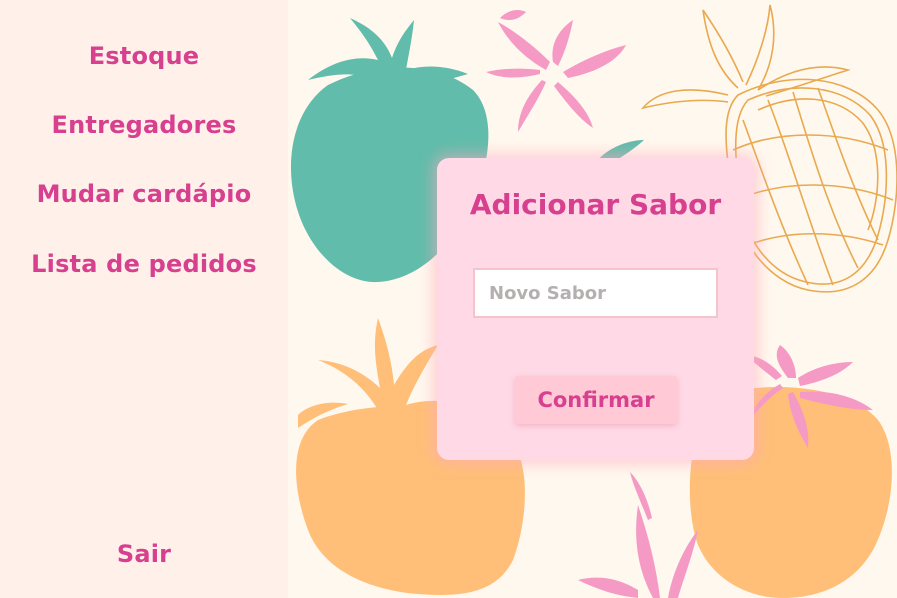 The image size is (897, 598). I want to click on sidebar-item-estoque: Estoque, so click(144, 56).